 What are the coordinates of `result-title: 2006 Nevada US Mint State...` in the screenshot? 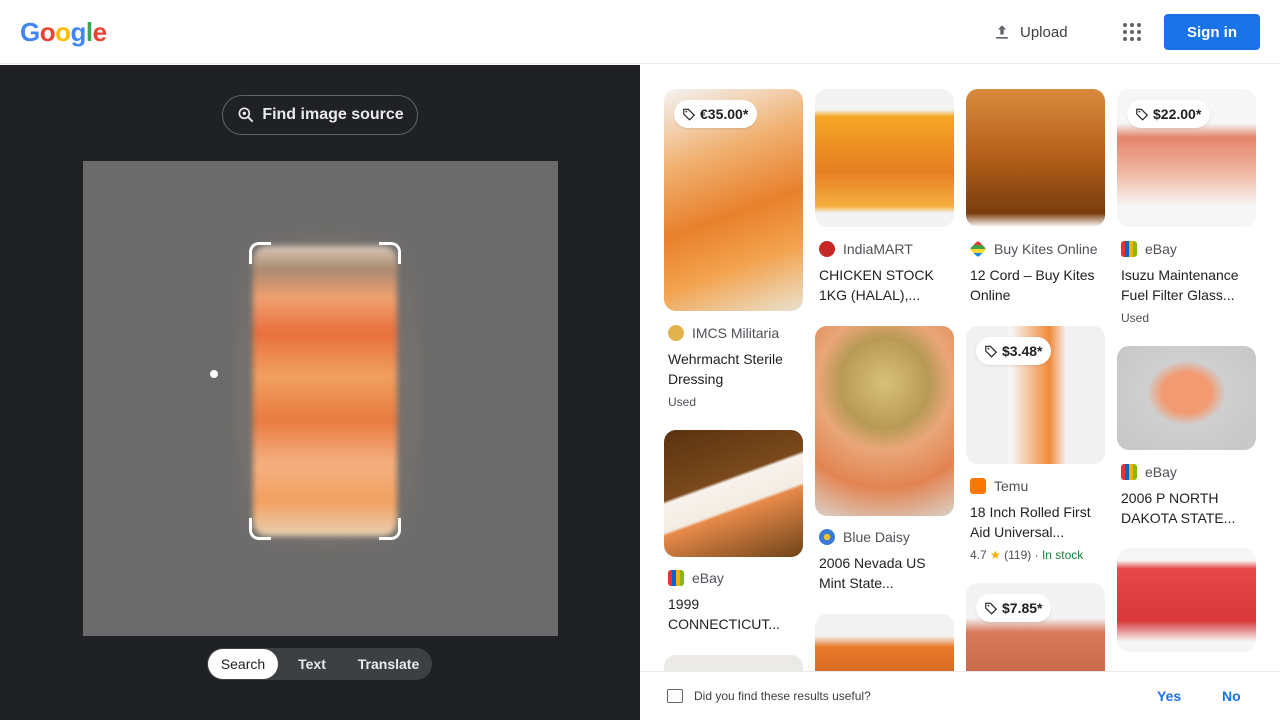 It's located at (872, 573).